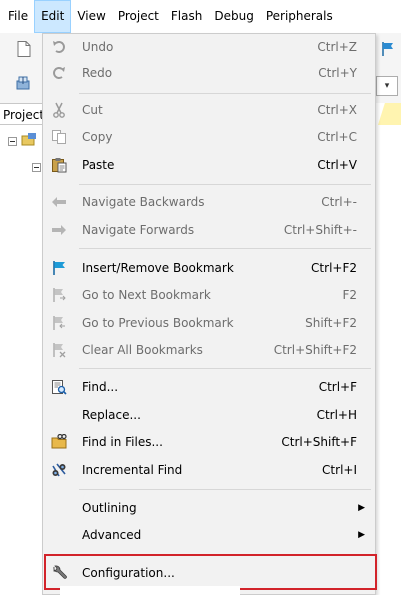 The height and width of the screenshot is (595, 401). What do you see at coordinates (337, 73) in the screenshot?
I see `menu-item-shortcut: Ctrl+Y` at bounding box center [337, 73].